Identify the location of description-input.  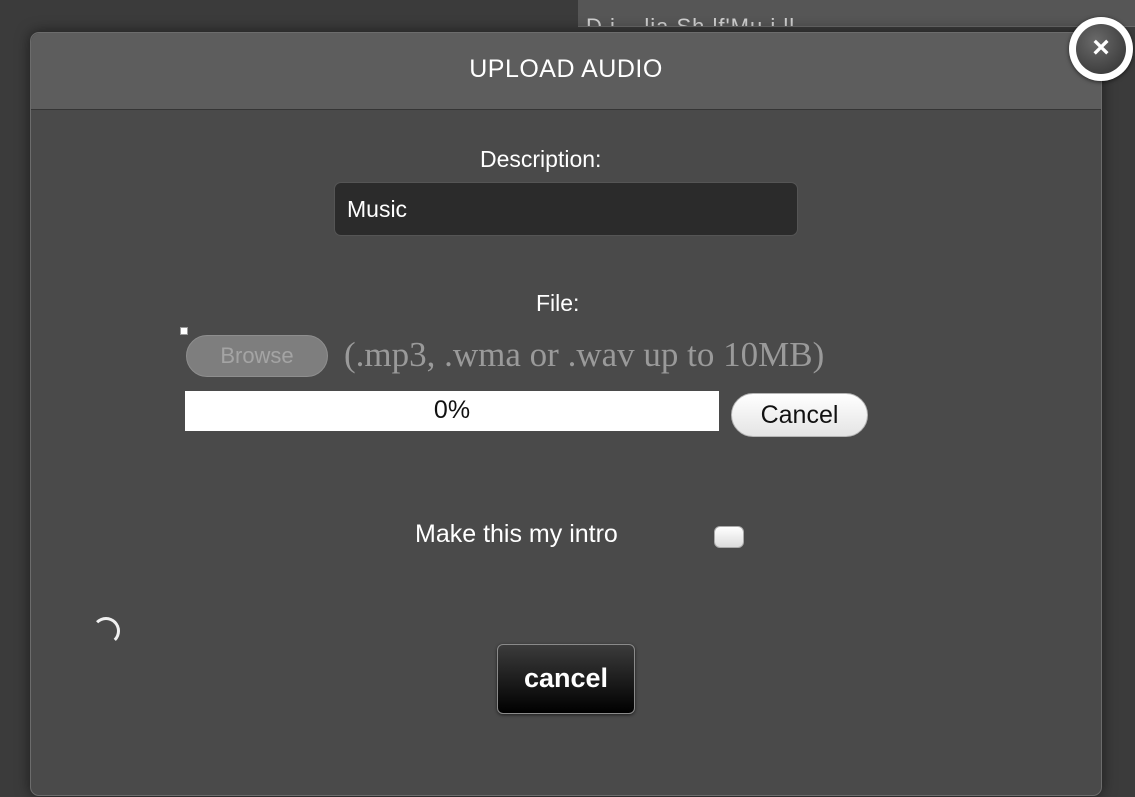
(566, 209).